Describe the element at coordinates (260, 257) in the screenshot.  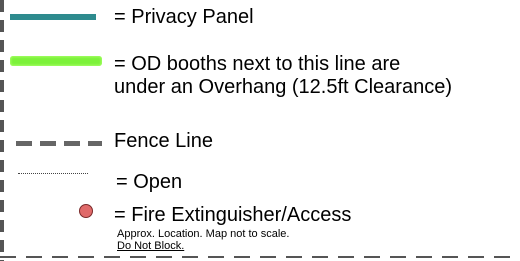
I see `bottom-fence-border` at that location.